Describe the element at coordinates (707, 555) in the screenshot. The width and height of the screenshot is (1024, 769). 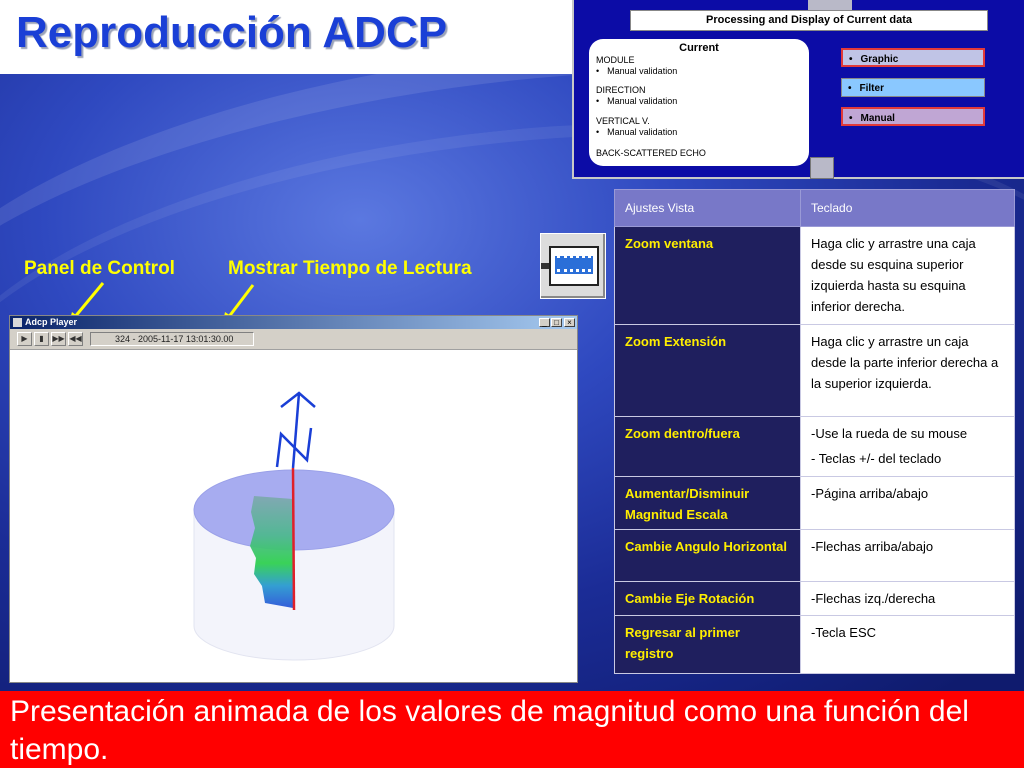
I see `row-key: Cambie Angulo Horizontal` at that location.